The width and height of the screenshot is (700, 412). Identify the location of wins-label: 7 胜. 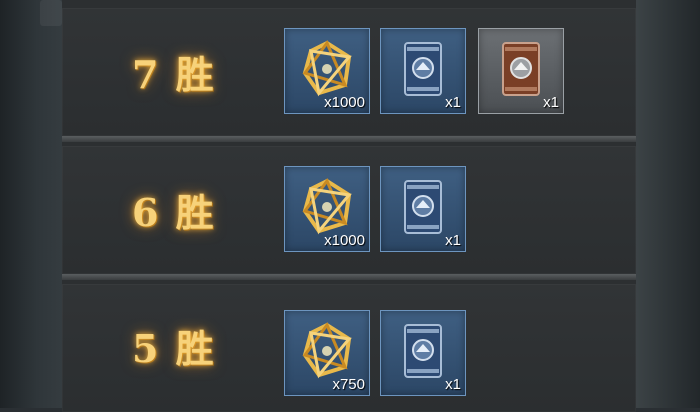
(174, 74).